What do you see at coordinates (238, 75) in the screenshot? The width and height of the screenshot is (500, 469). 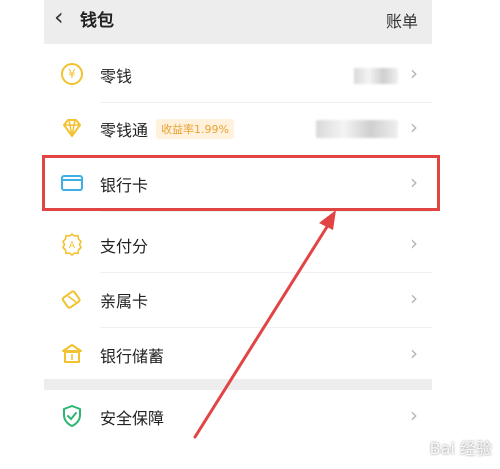 I see `list-item-change: ¥ 零钱 ›` at bounding box center [238, 75].